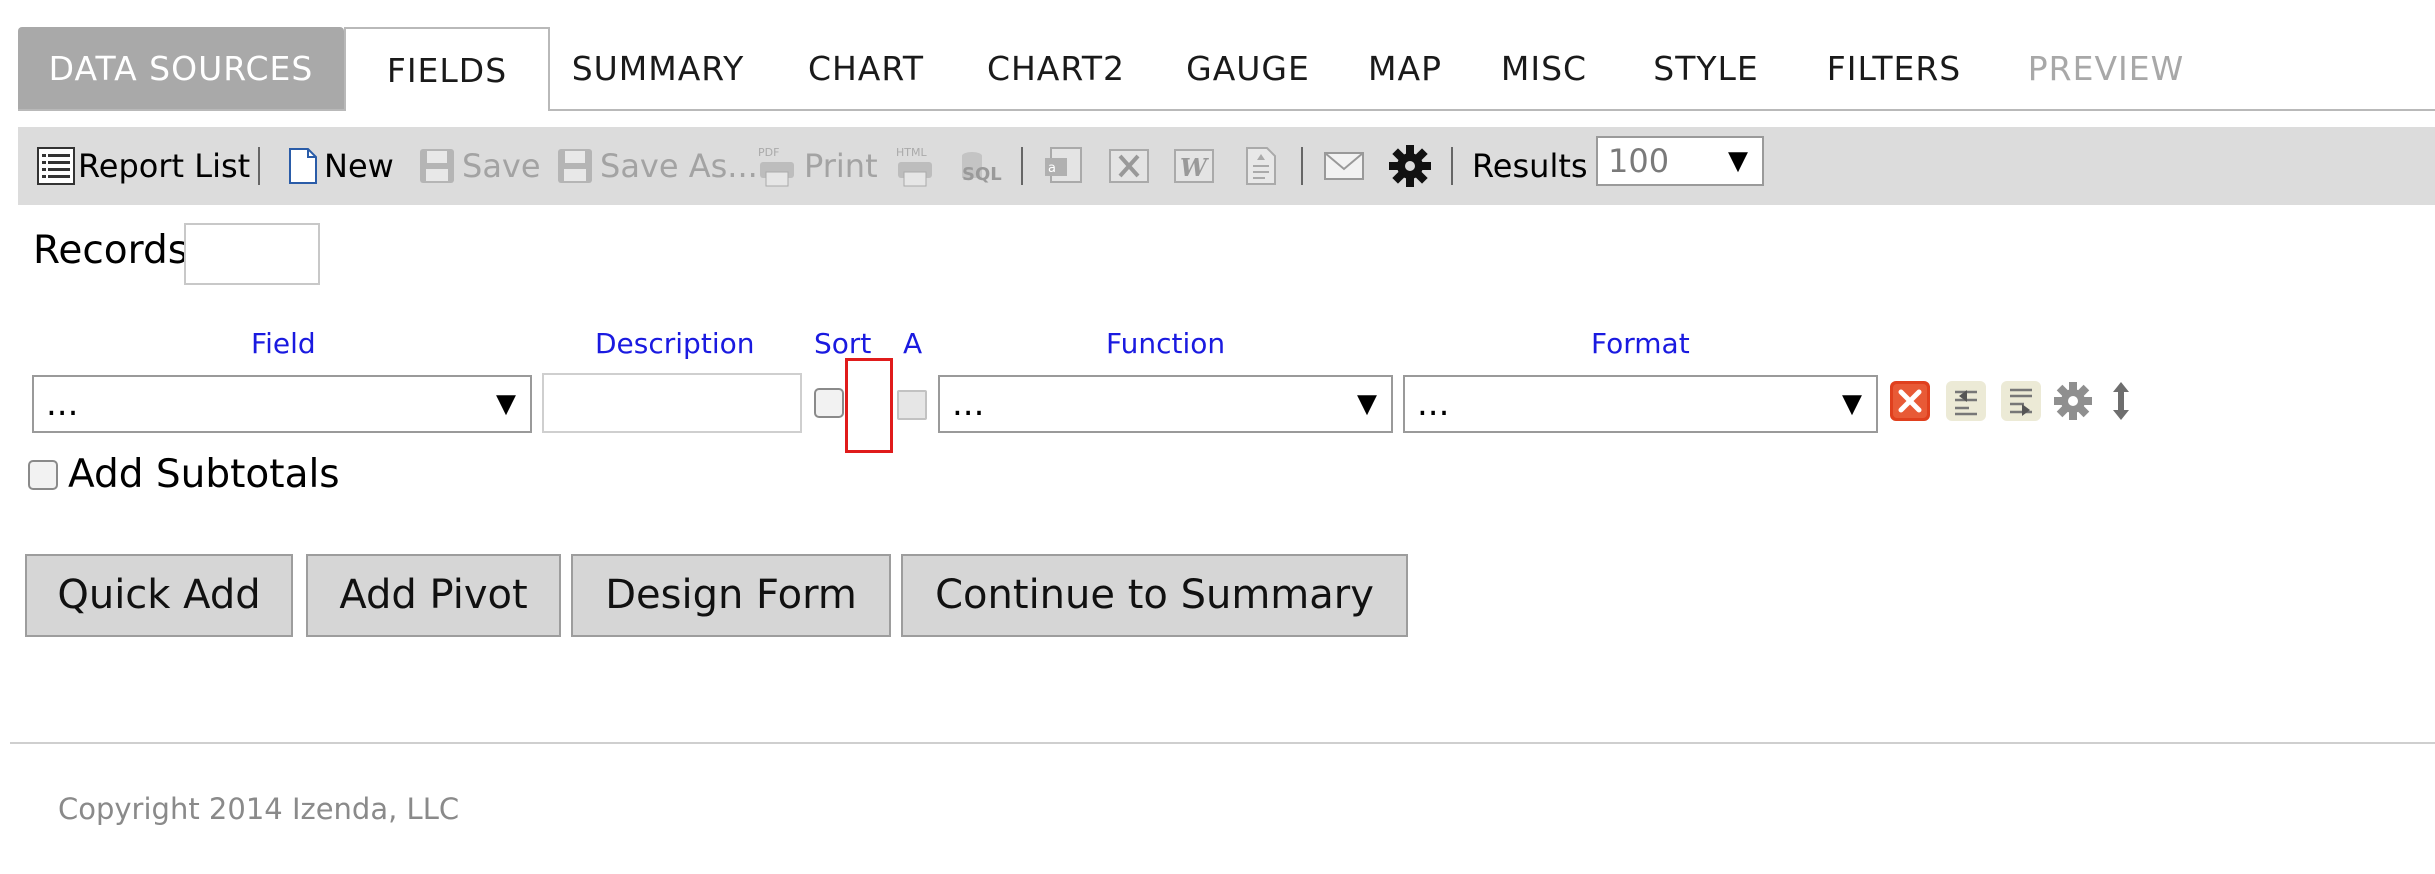 The height and width of the screenshot is (874, 2435). I want to click on export-word-button: W, so click(1194, 166).